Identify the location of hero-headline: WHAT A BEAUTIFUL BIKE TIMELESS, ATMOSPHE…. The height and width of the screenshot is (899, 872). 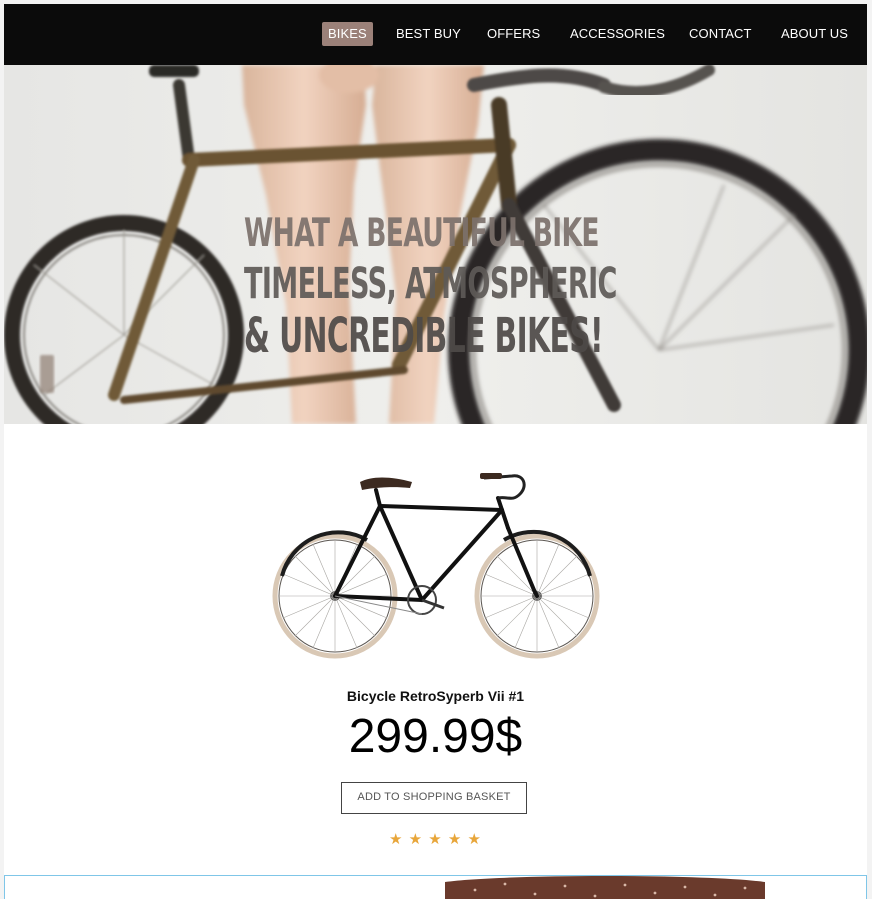
(444, 286).